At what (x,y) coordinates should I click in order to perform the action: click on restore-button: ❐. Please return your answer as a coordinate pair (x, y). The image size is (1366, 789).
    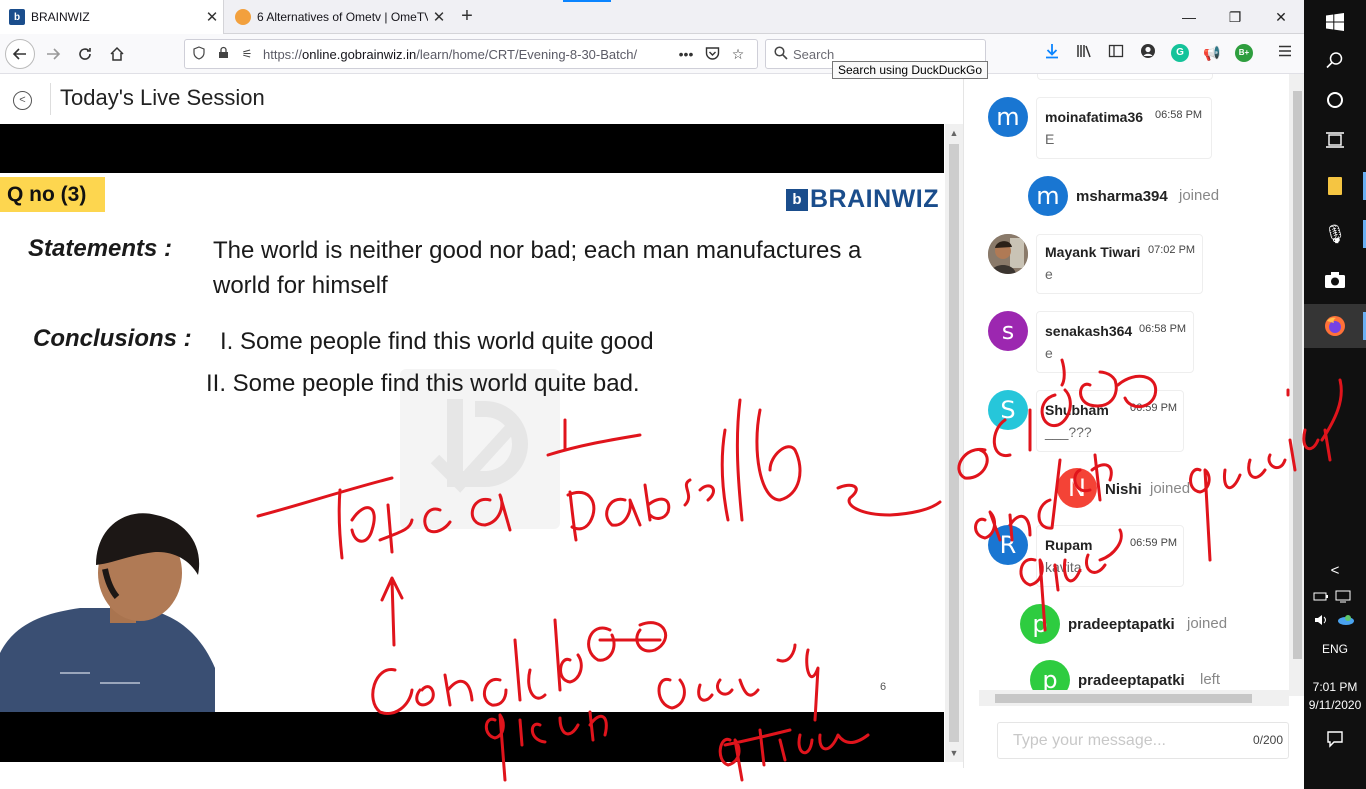
    Looking at the image, I should click on (1235, 17).